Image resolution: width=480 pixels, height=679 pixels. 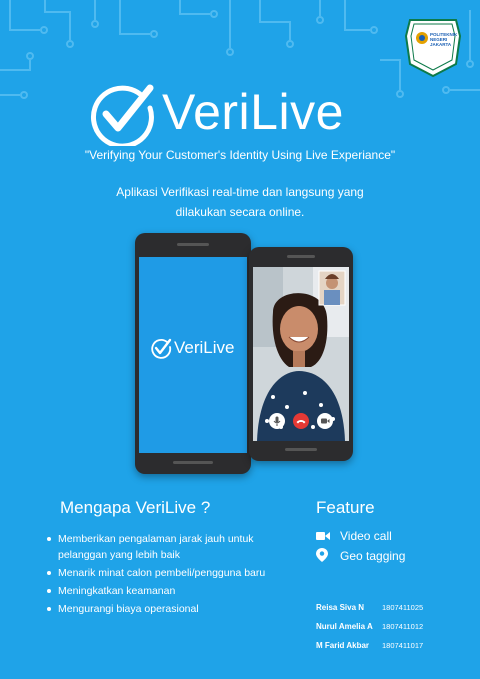 What do you see at coordinates (253, 112) in the screenshot?
I see `brand-name: VeriLive` at bounding box center [253, 112].